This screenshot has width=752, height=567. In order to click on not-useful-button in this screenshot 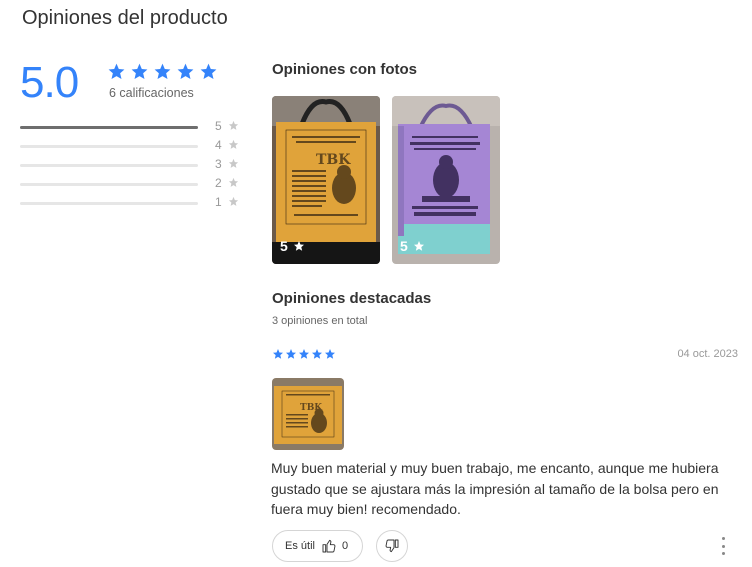, I will do `click(392, 546)`.